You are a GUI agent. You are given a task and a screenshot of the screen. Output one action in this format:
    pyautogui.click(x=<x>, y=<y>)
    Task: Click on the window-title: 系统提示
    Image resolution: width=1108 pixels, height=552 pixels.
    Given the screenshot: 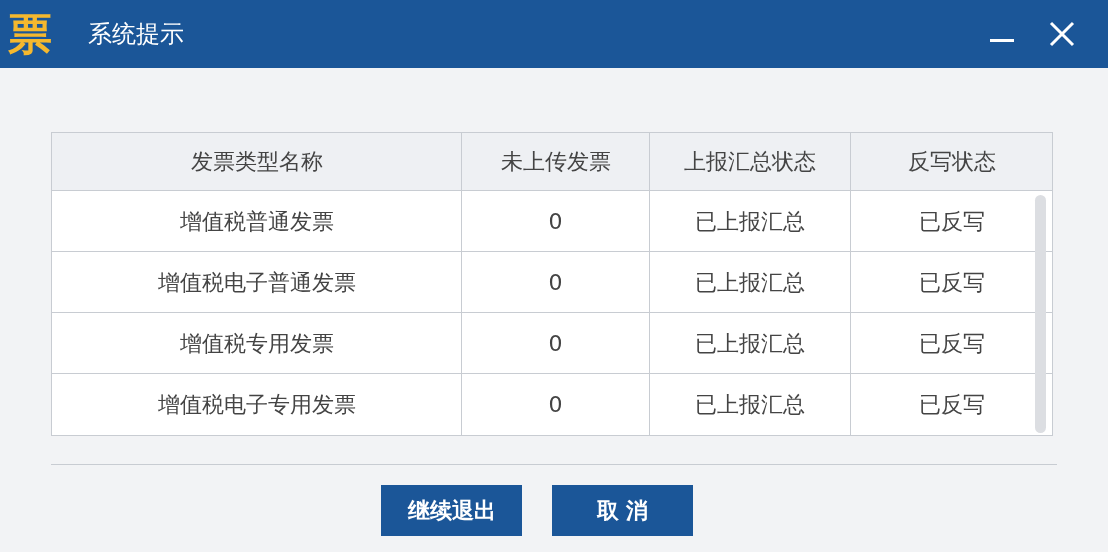 What is the action you would take?
    pyautogui.click(x=136, y=34)
    